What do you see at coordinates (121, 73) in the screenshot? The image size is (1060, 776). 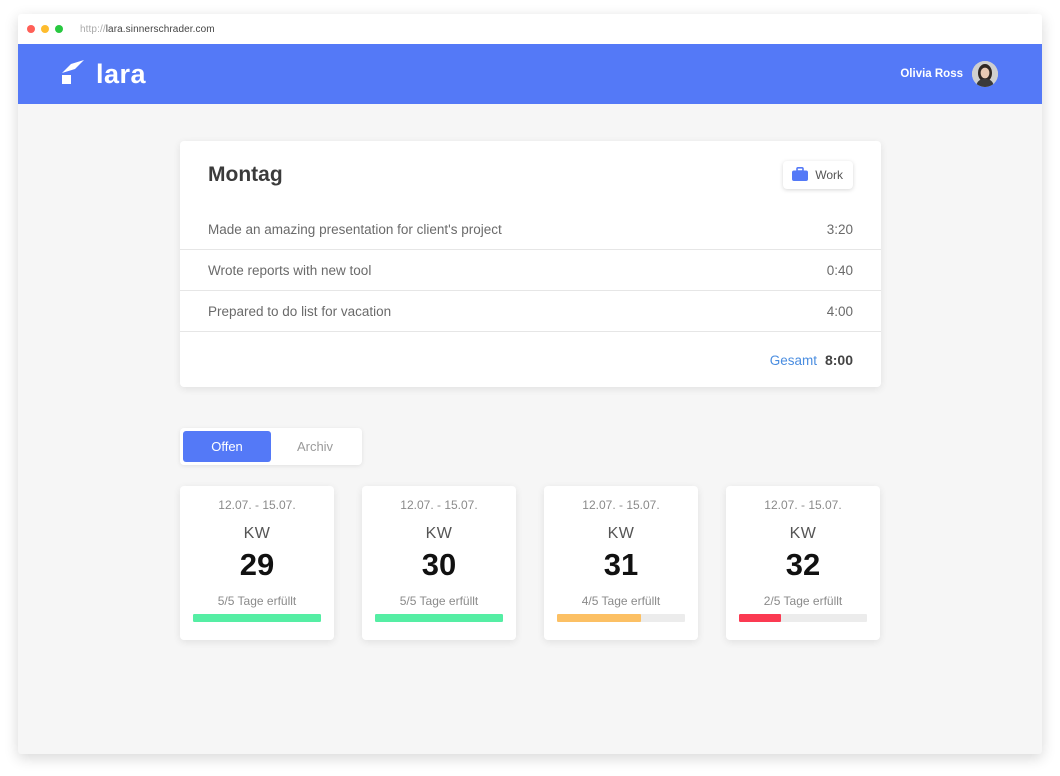 I see `logo-text: lara` at bounding box center [121, 73].